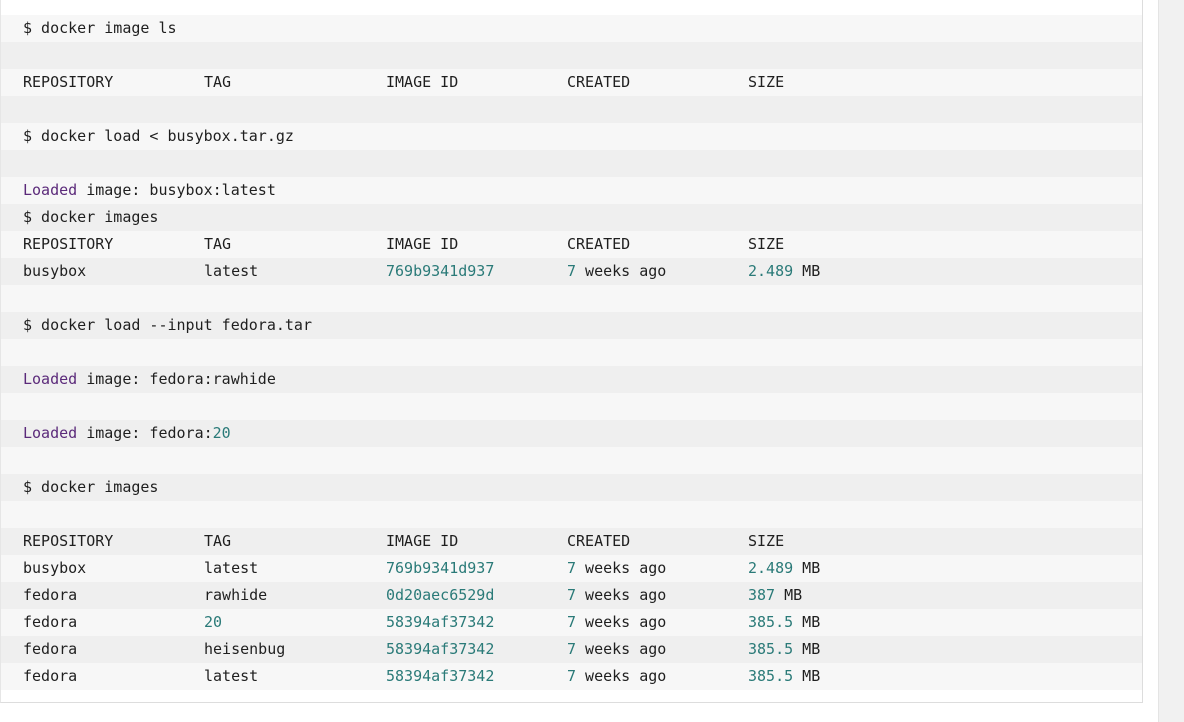  I want to click on size-cell: 2.489 MB, so click(784, 271).